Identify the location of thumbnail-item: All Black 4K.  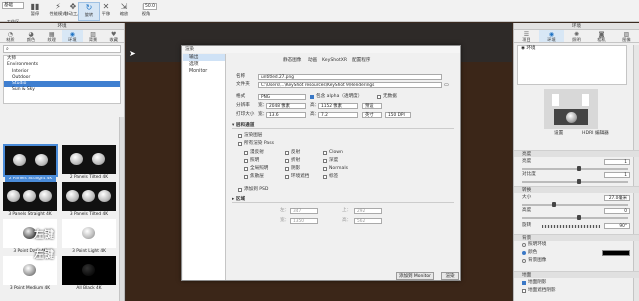
(89, 274).